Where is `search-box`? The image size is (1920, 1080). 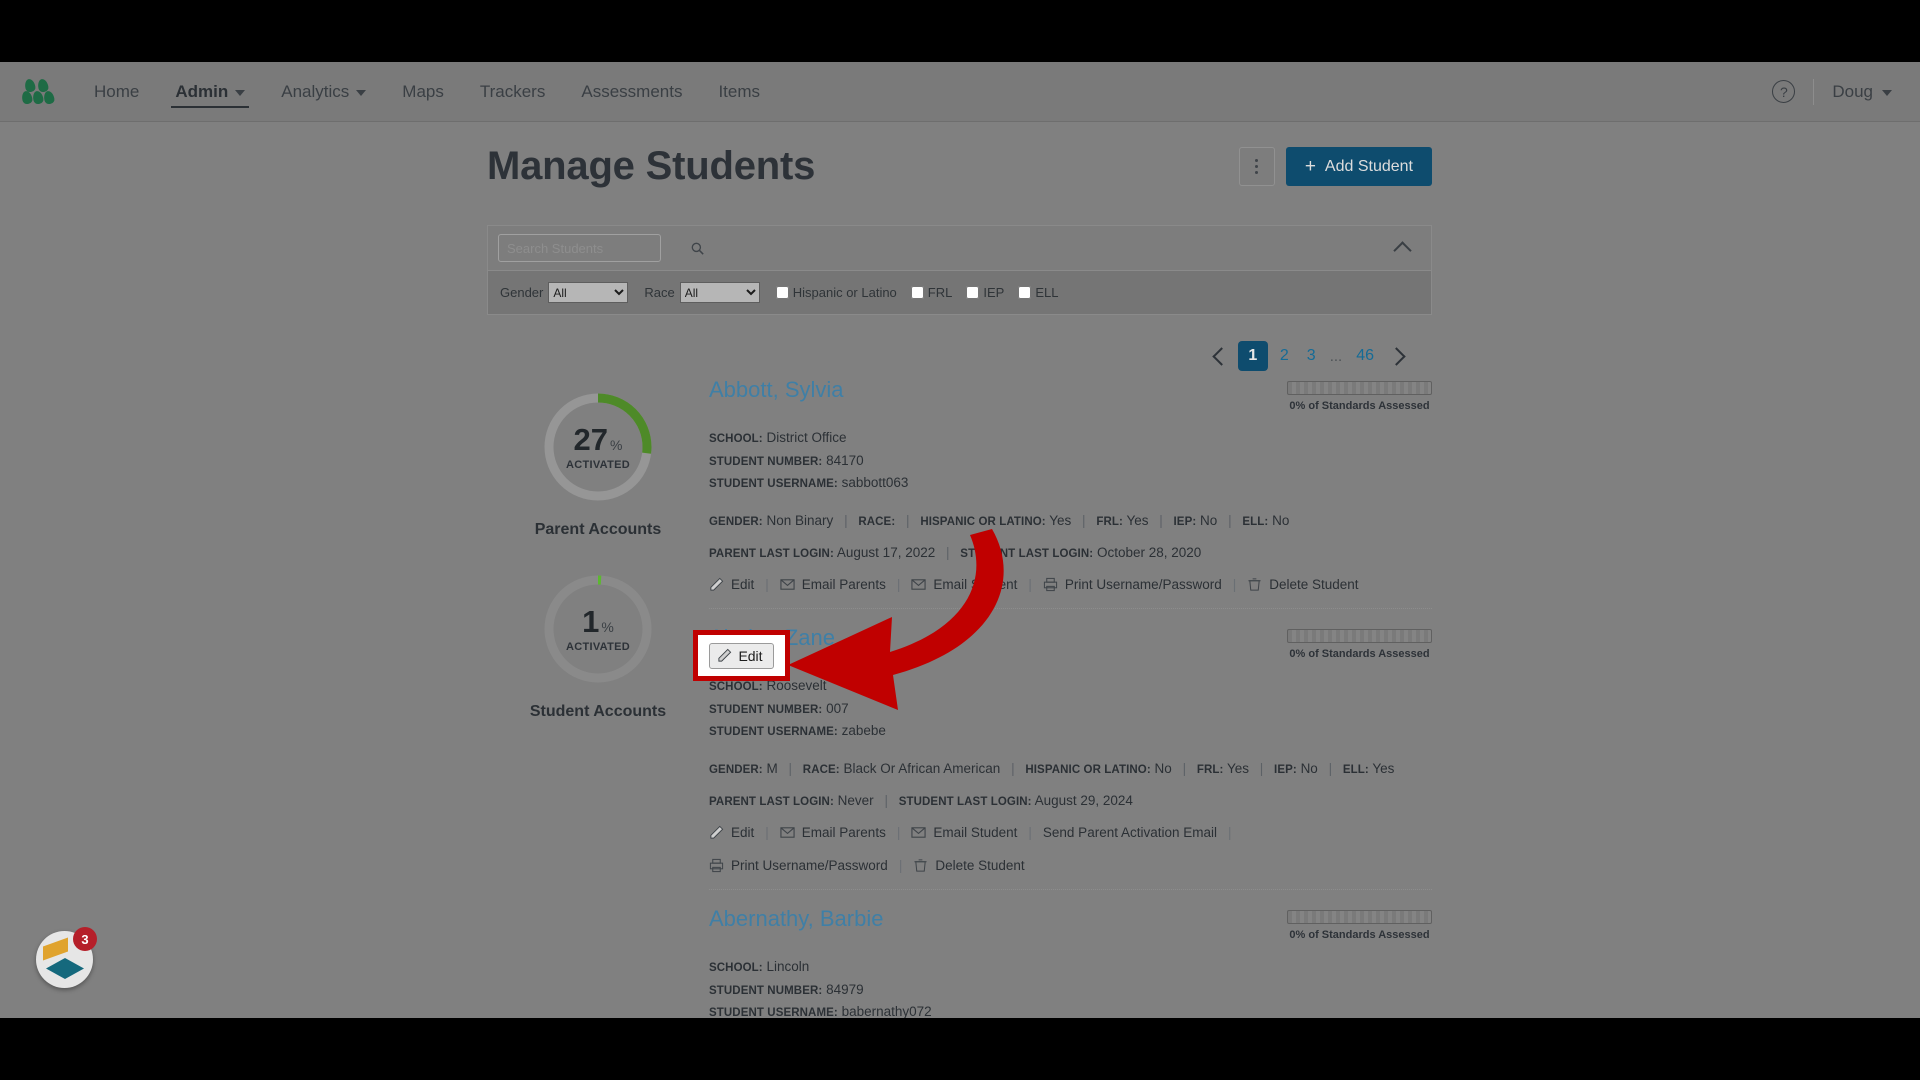 search-box is located at coordinates (601, 248).